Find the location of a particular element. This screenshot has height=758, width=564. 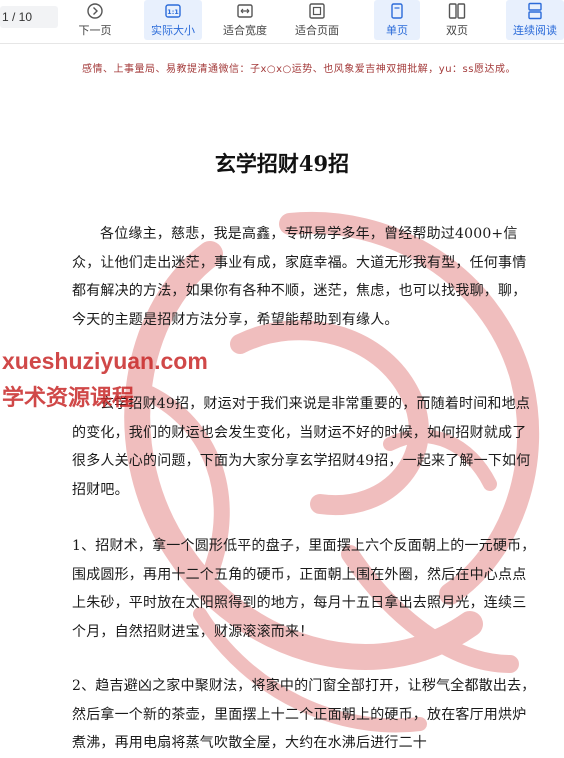

next-page-label: 下一页 is located at coordinates (95, 30).